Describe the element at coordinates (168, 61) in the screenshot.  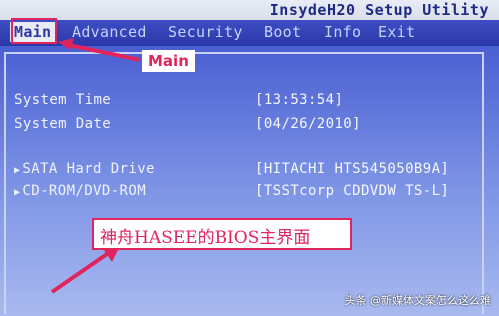
I see `main-callout-label: Main` at that location.